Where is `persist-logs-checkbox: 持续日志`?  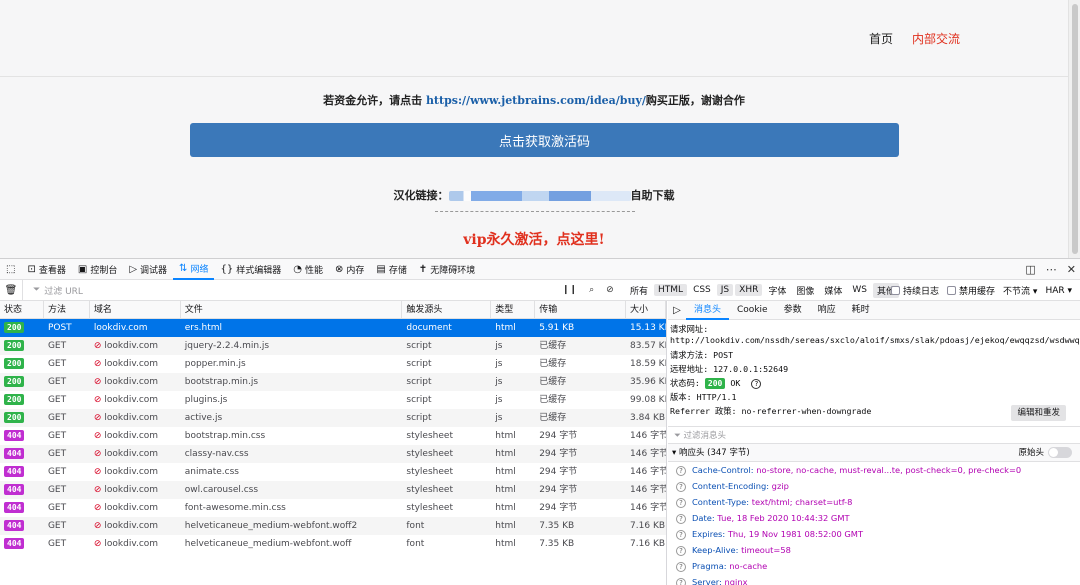 persist-logs-checkbox: 持续日志 is located at coordinates (915, 290).